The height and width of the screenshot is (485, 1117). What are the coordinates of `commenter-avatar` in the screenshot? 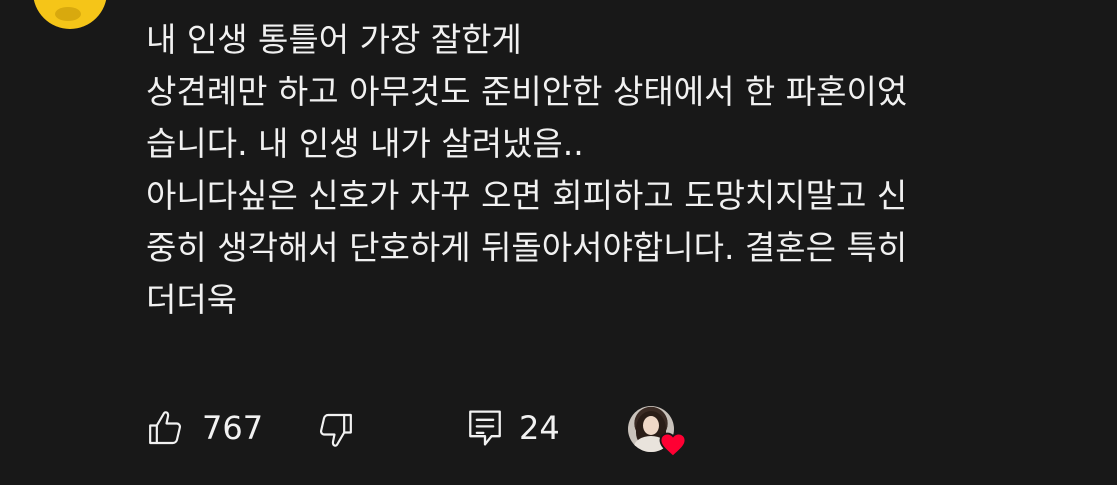 It's located at (70, 14).